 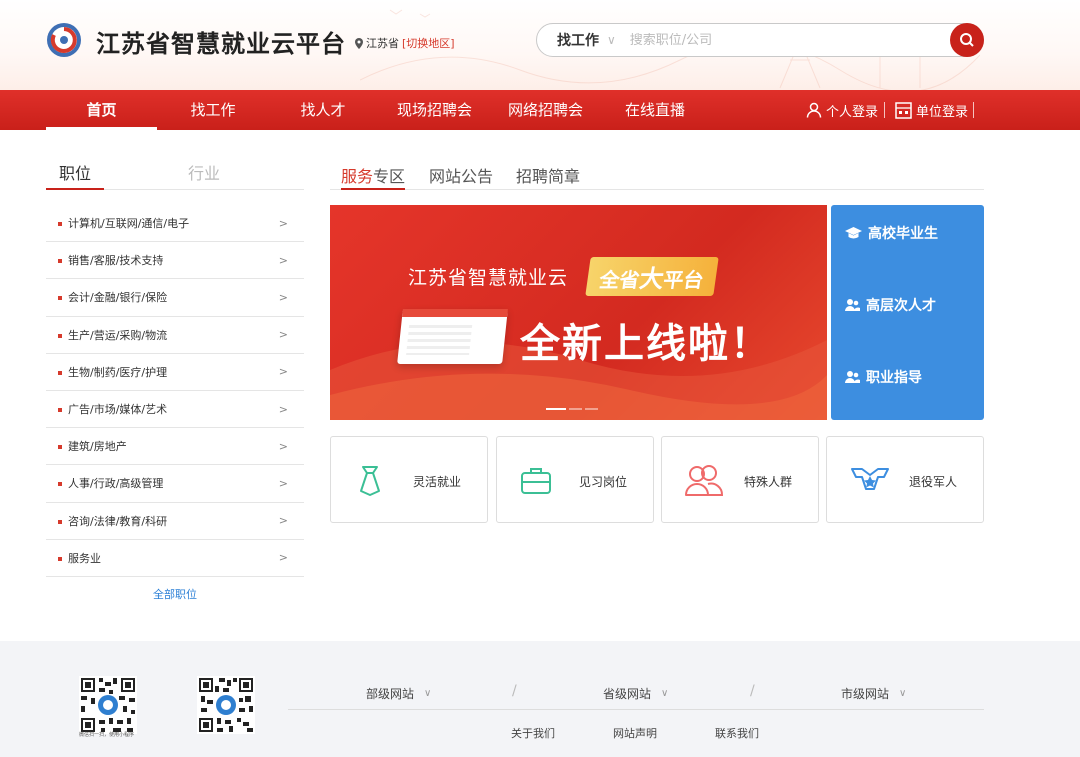 What do you see at coordinates (213, 110) in the screenshot?
I see `nav-item-find-job: 找工作` at bounding box center [213, 110].